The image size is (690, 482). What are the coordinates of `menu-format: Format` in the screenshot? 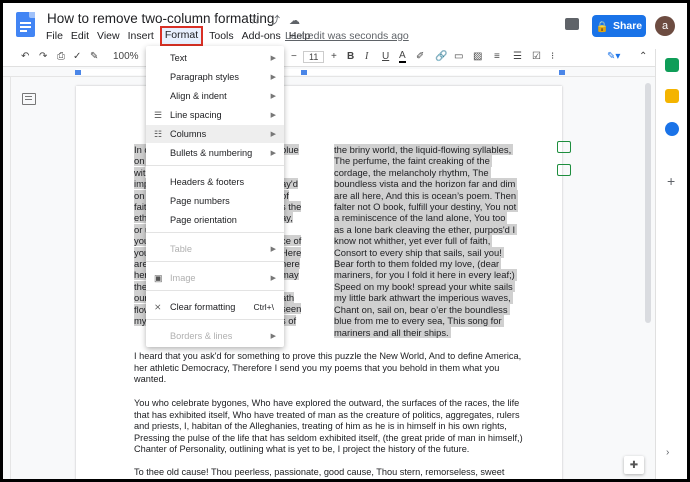 It's located at (181, 36).